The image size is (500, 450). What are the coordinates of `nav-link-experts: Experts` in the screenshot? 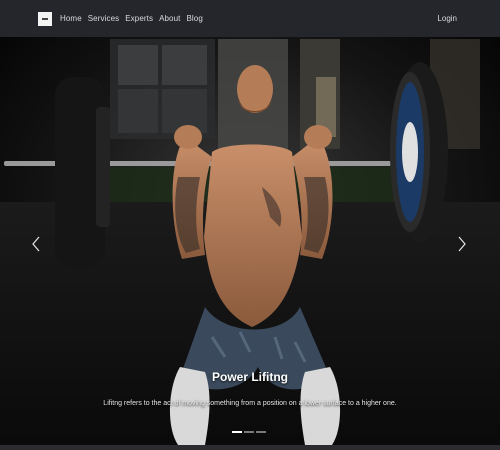 It's located at (139, 18).